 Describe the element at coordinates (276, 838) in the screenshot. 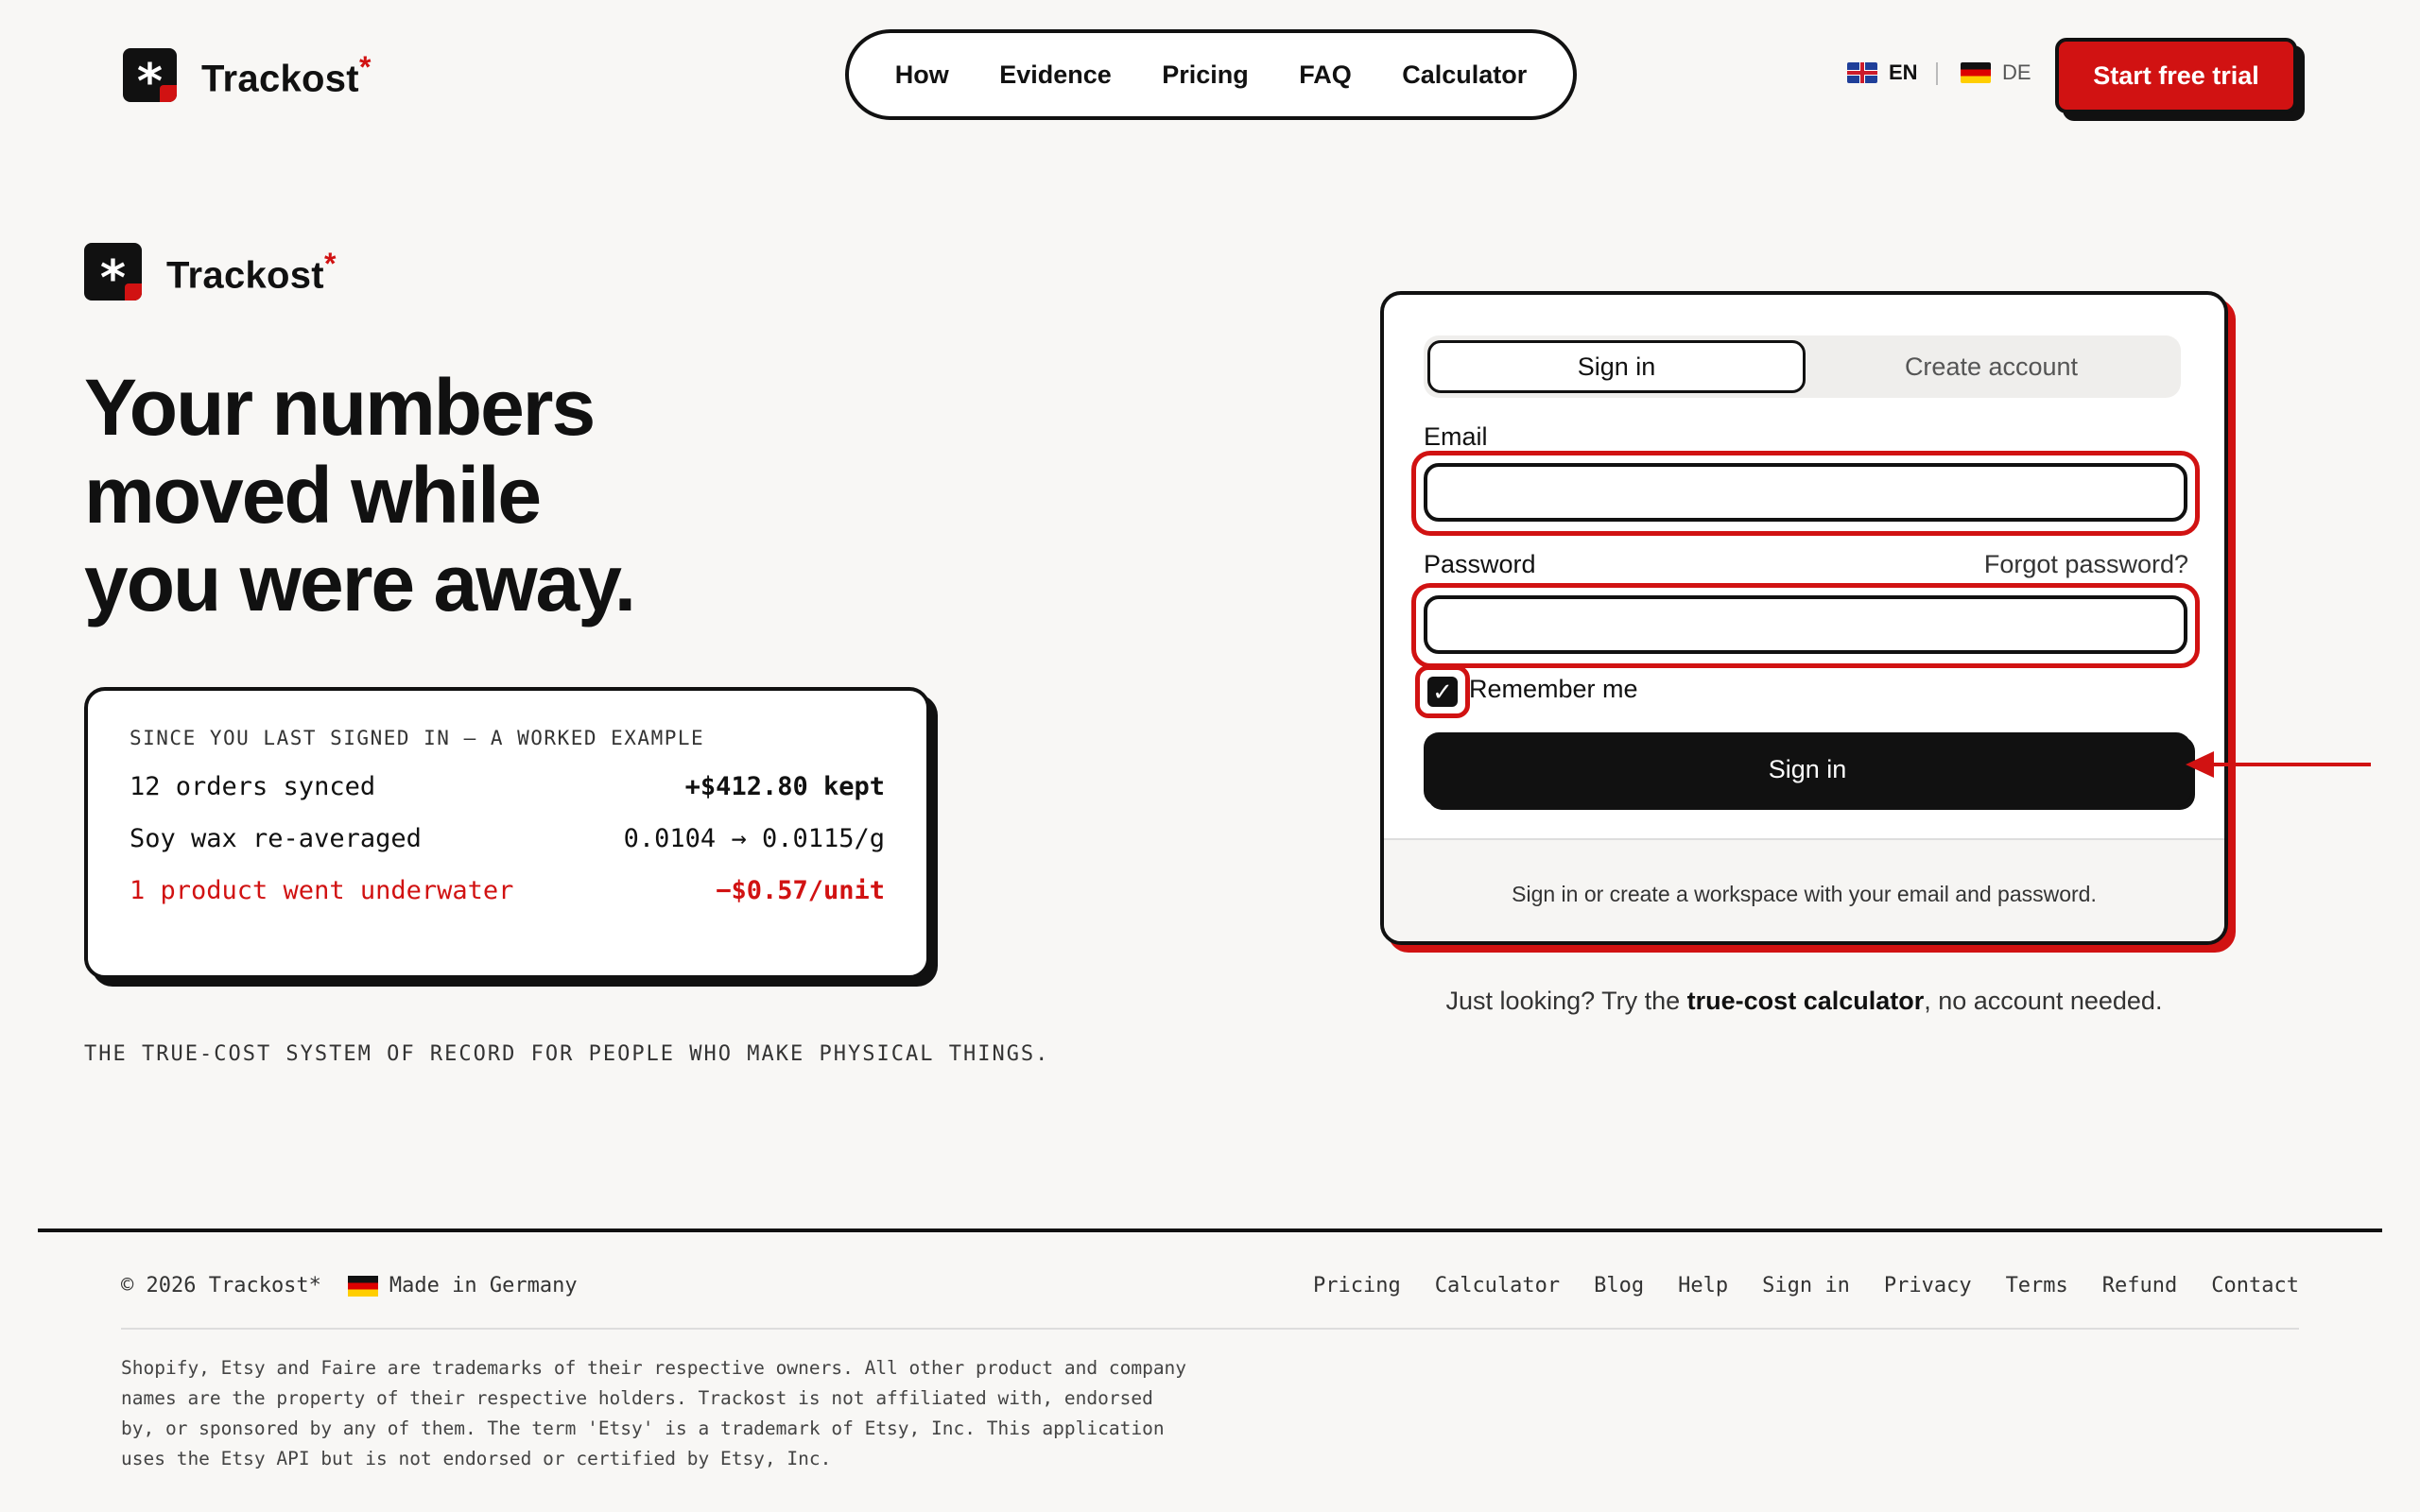

I see `example-row-label: Soy wax re-averaged` at that location.